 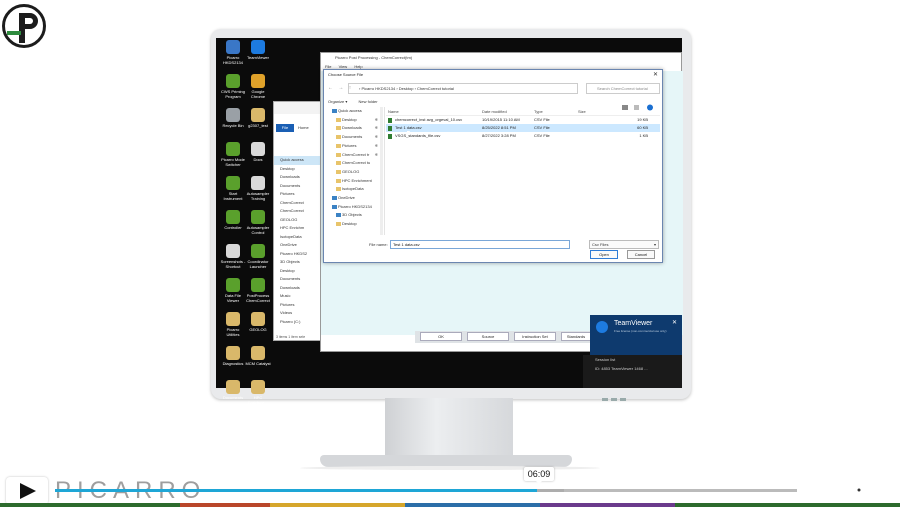 What do you see at coordinates (258, 290) in the screenshot?
I see `desktop-icon: PostProcess ChemCorrect` at bounding box center [258, 290].